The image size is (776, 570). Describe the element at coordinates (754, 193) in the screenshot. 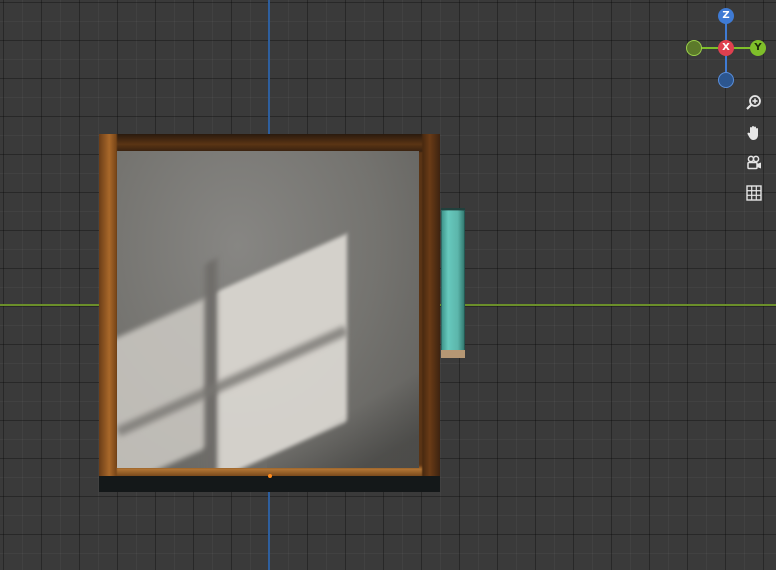

I see `grid-icon` at that location.